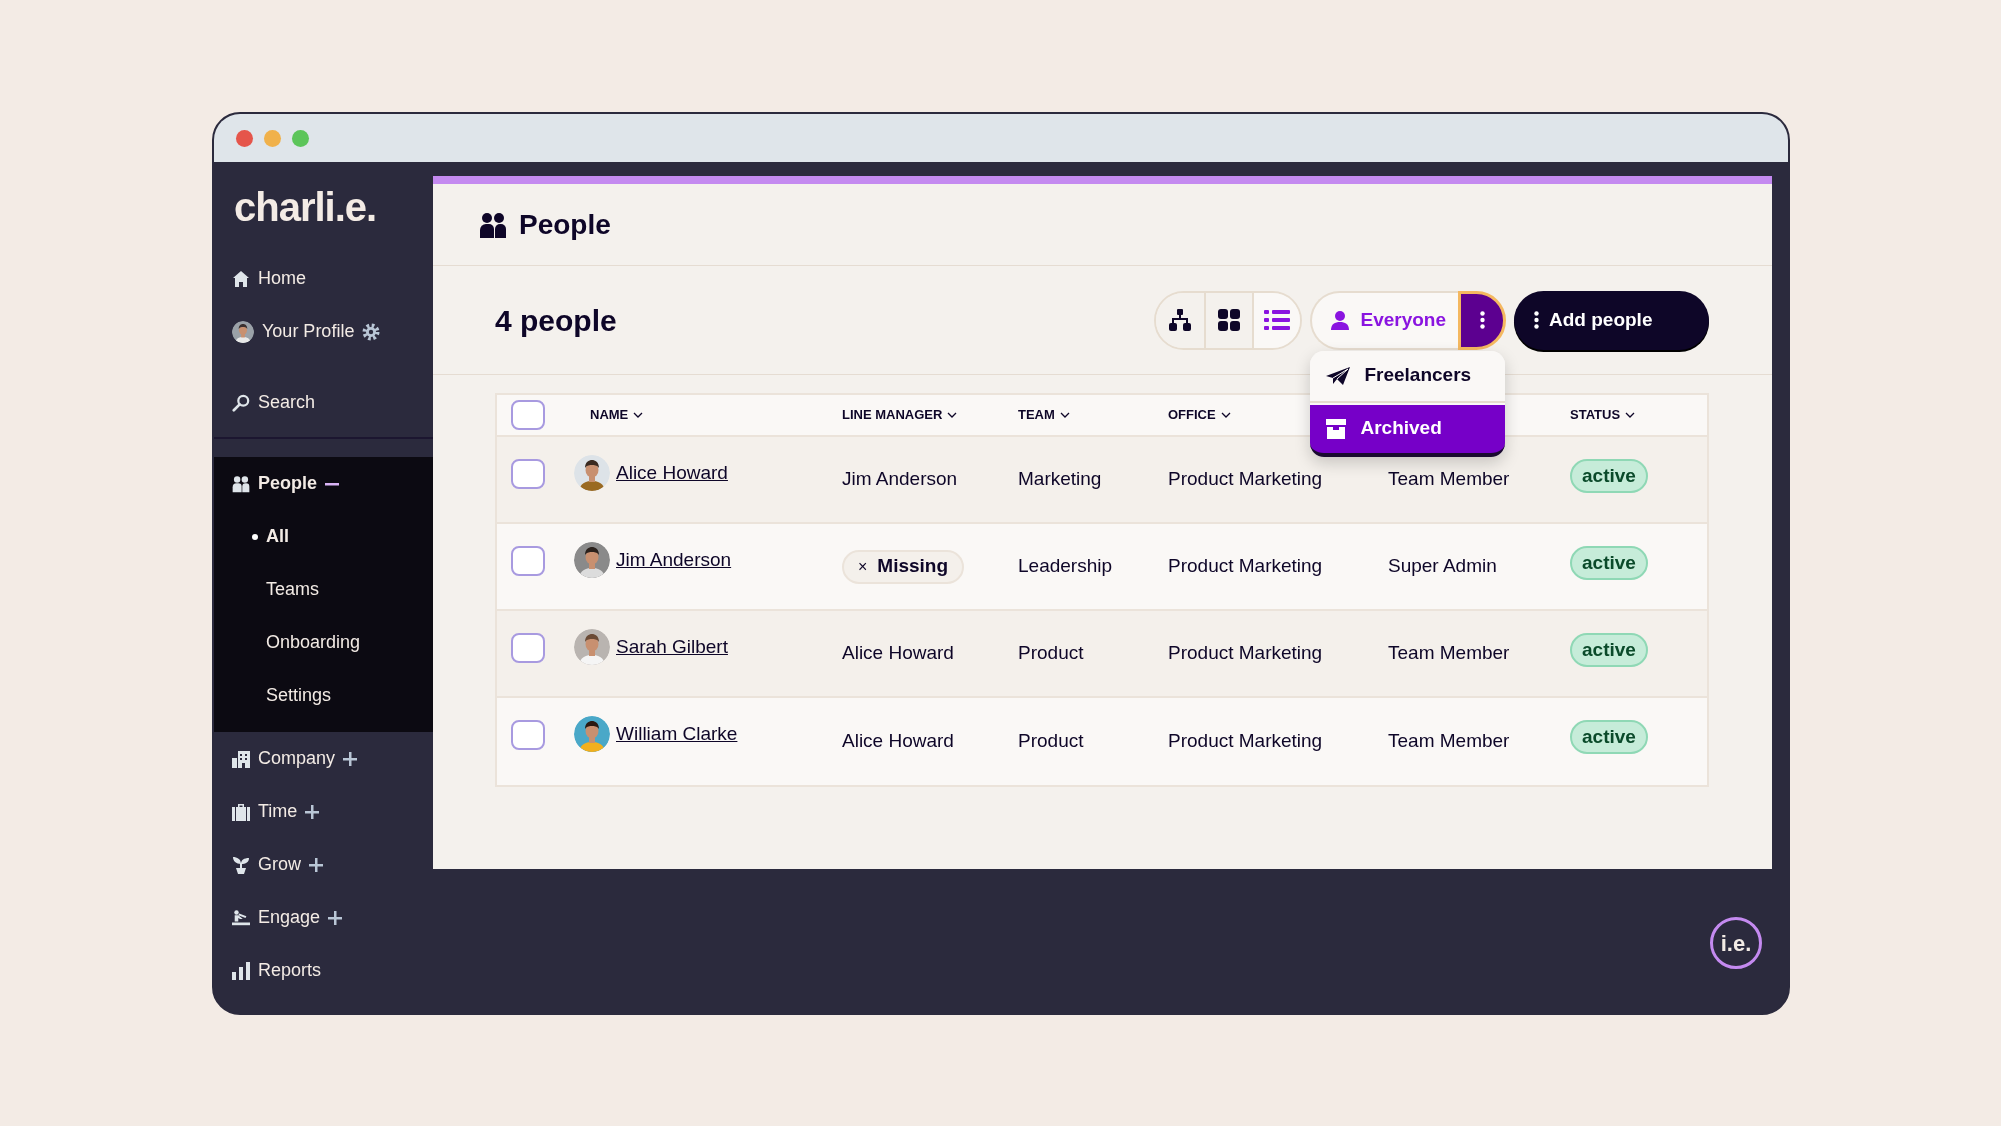 Image resolution: width=2001 pixels, height=1126 pixels. Describe the element at coordinates (241, 278) in the screenshot. I see `home-icon` at that location.